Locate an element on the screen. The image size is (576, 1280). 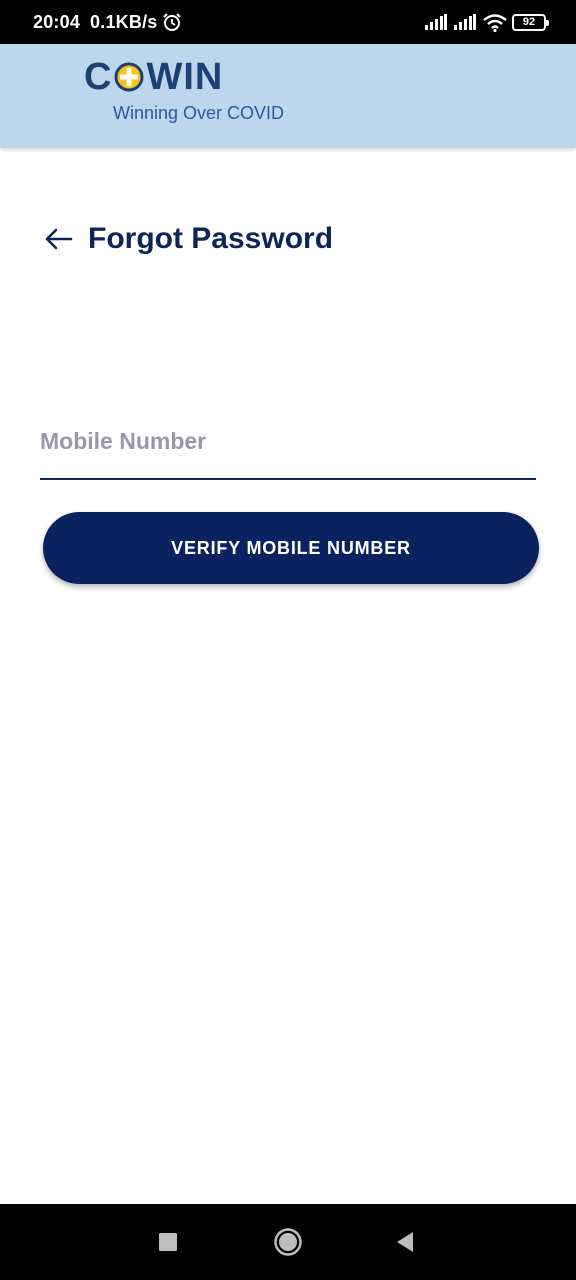
back-icon is located at coordinates (405, 1242).